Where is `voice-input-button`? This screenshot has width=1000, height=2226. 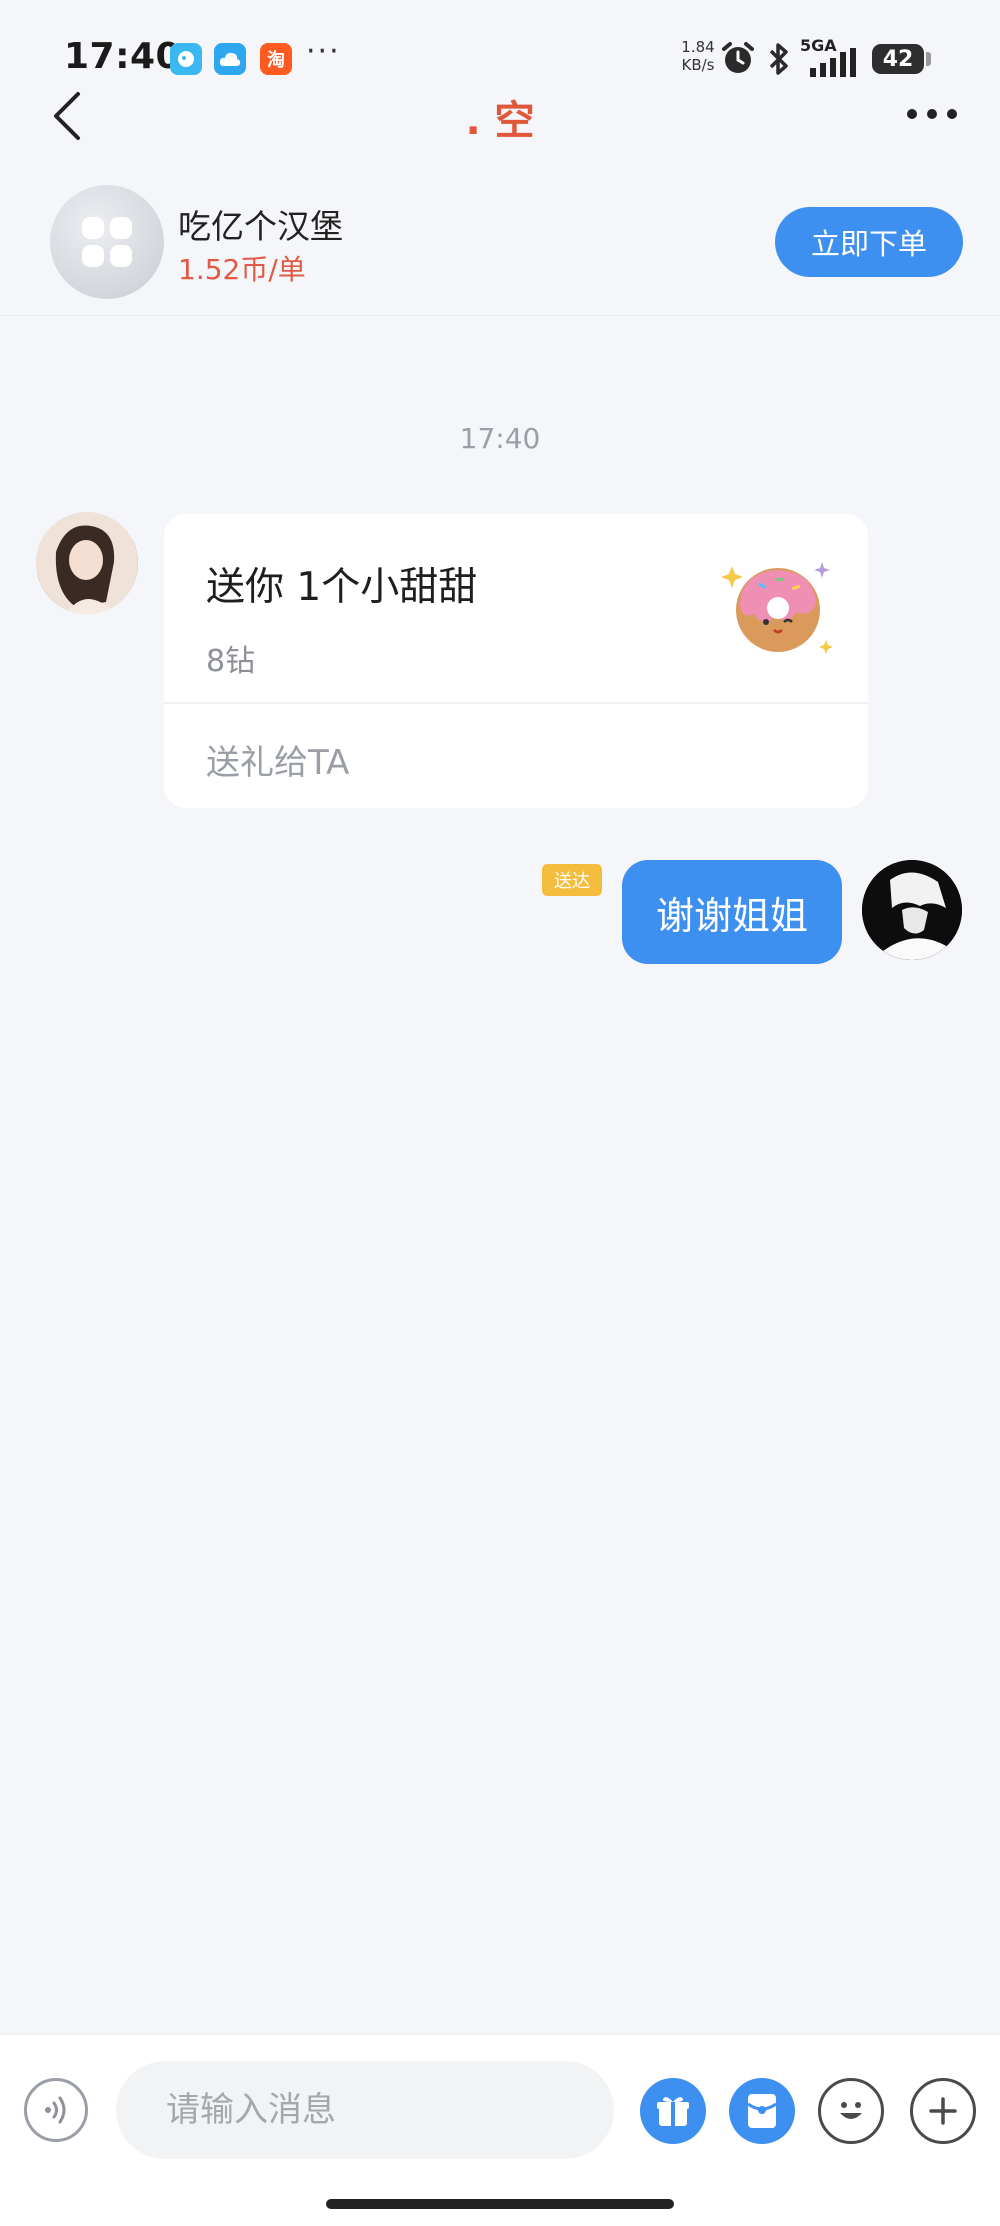
voice-input-button is located at coordinates (56, 2110).